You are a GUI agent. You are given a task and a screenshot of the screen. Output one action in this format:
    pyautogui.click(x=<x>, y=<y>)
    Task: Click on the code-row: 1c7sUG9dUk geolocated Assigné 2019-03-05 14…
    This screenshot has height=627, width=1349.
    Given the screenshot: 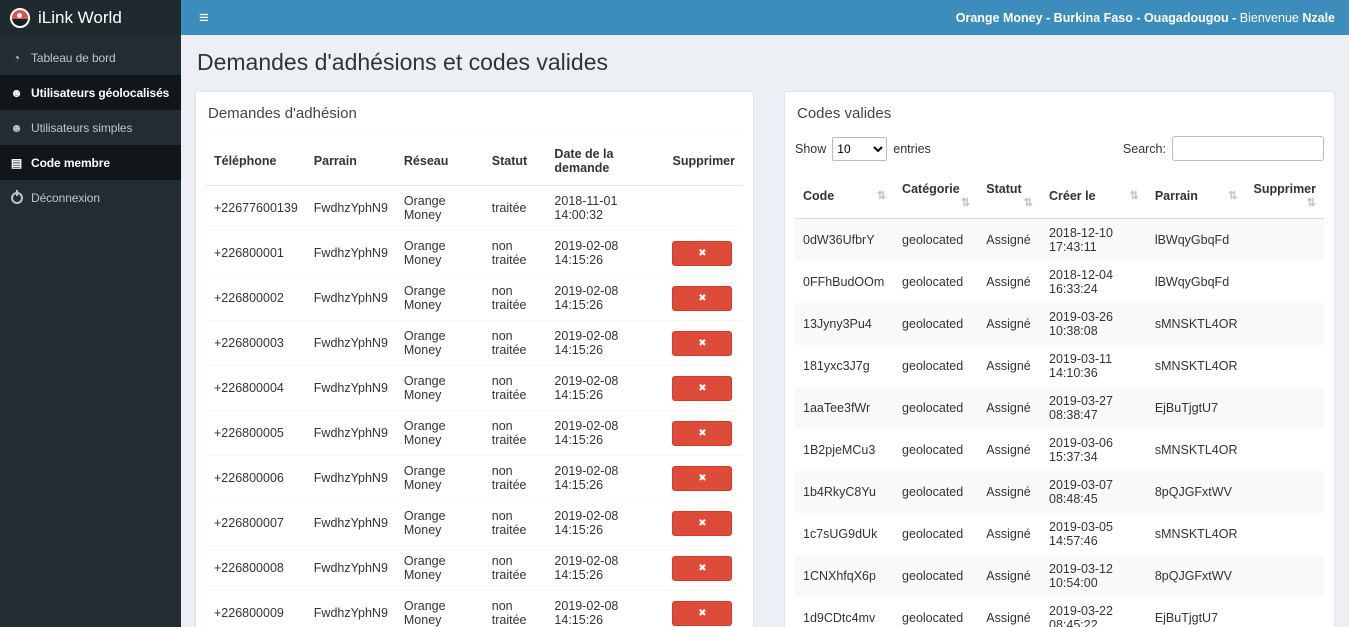 What is the action you would take?
    pyautogui.click(x=1059, y=534)
    